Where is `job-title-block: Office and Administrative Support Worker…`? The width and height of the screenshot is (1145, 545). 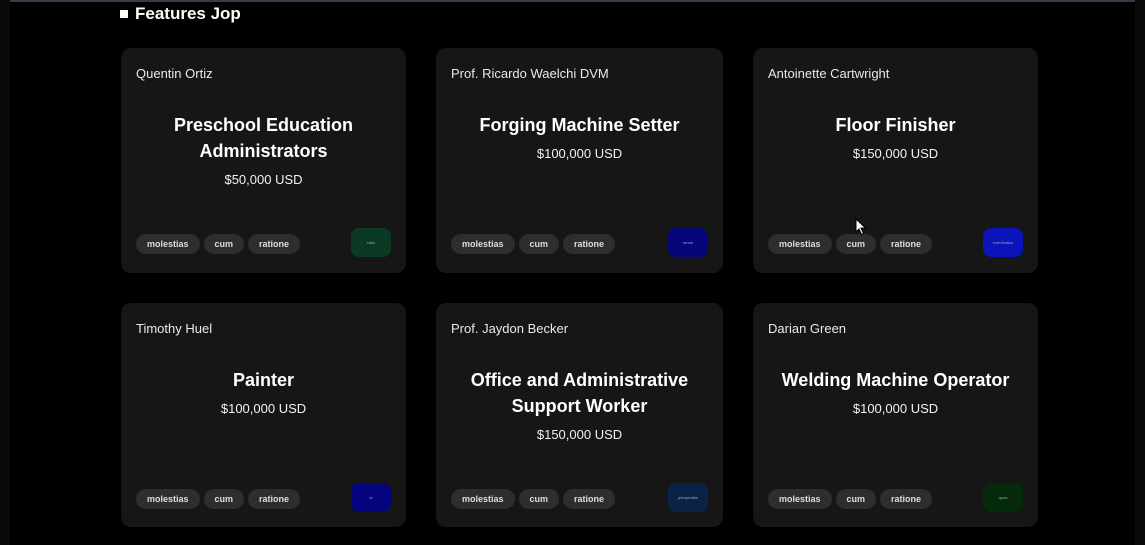
job-title-block: Office and Administrative Support Worker… is located at coordinates (579, 404).